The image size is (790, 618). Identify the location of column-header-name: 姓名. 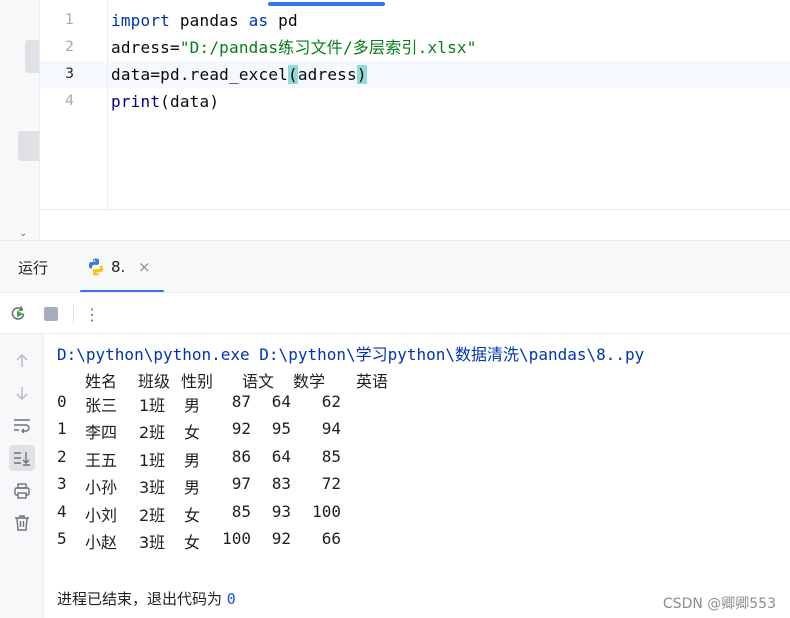
(101, 381).